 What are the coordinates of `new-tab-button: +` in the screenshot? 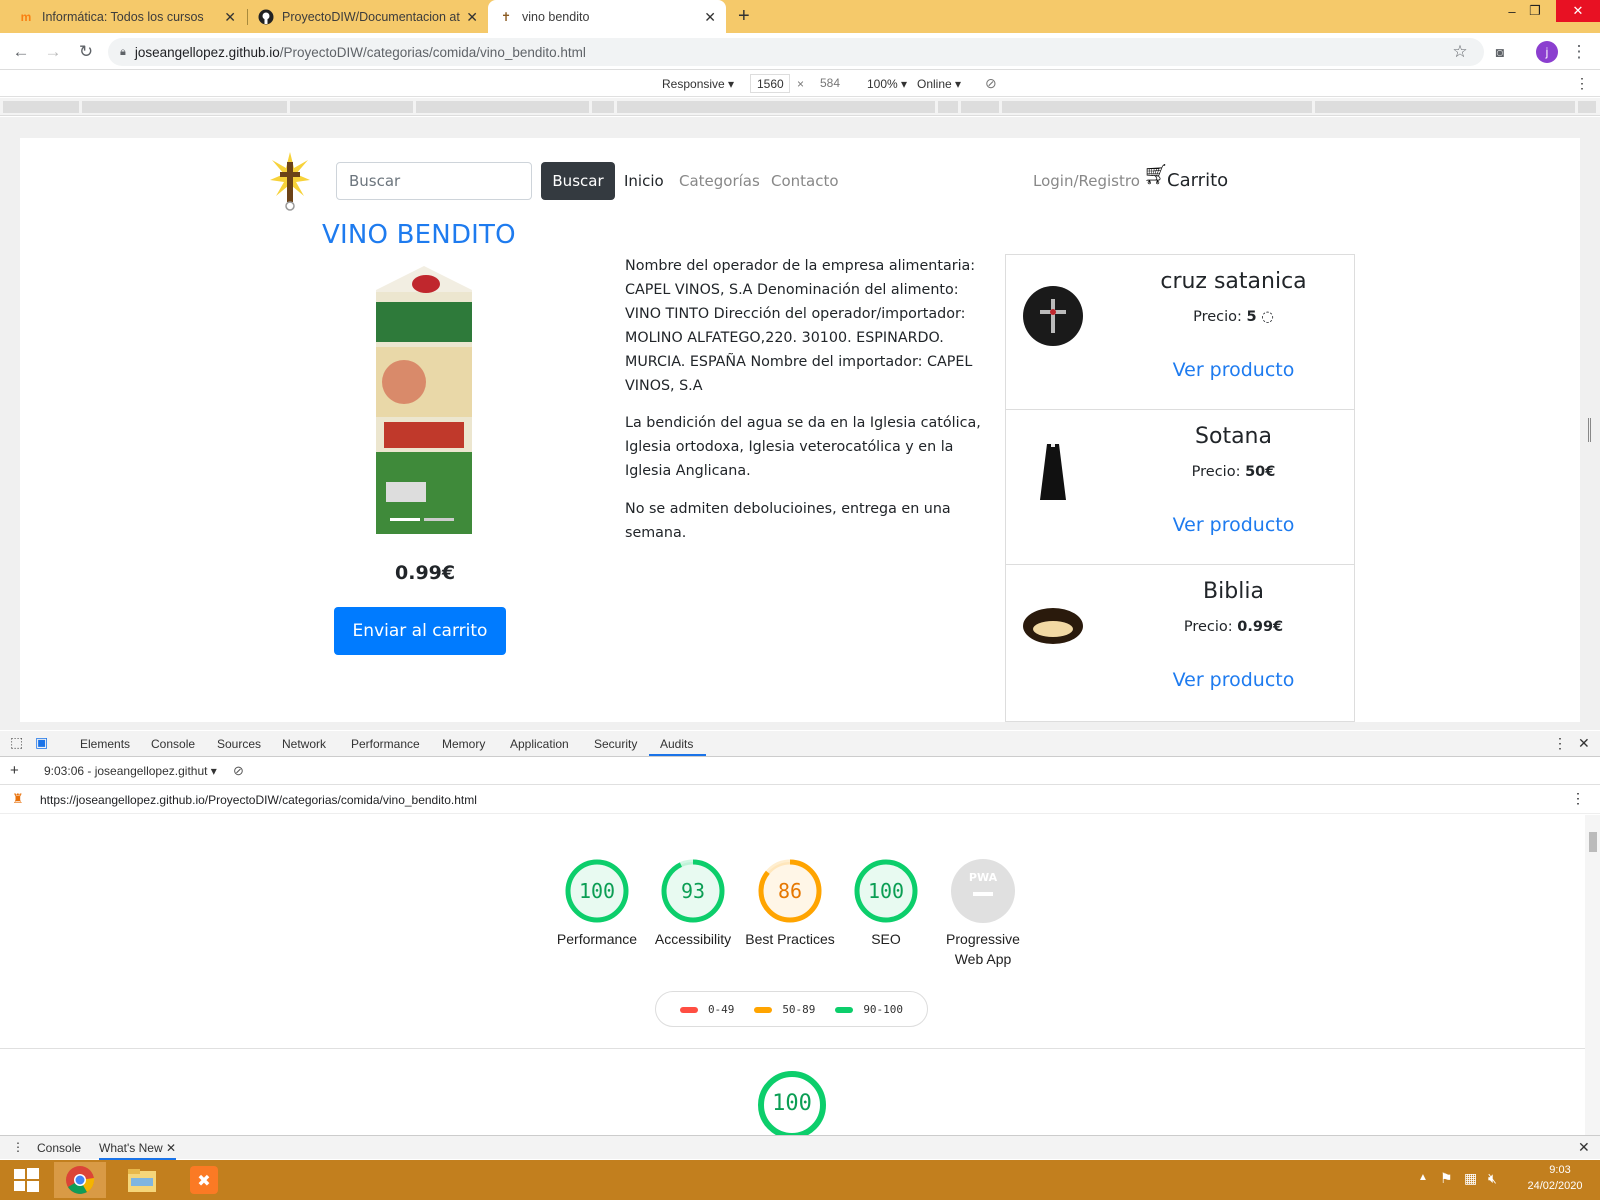 It's located at (744, 16).